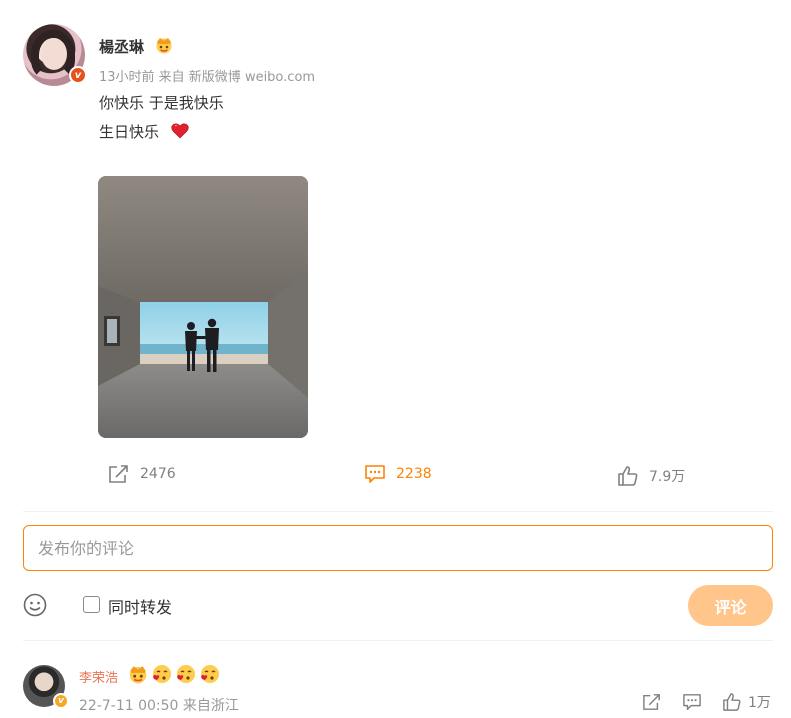 The width and height of the screenshot is (791, 718). I want to click on emoji-icon, so click(35, 605).